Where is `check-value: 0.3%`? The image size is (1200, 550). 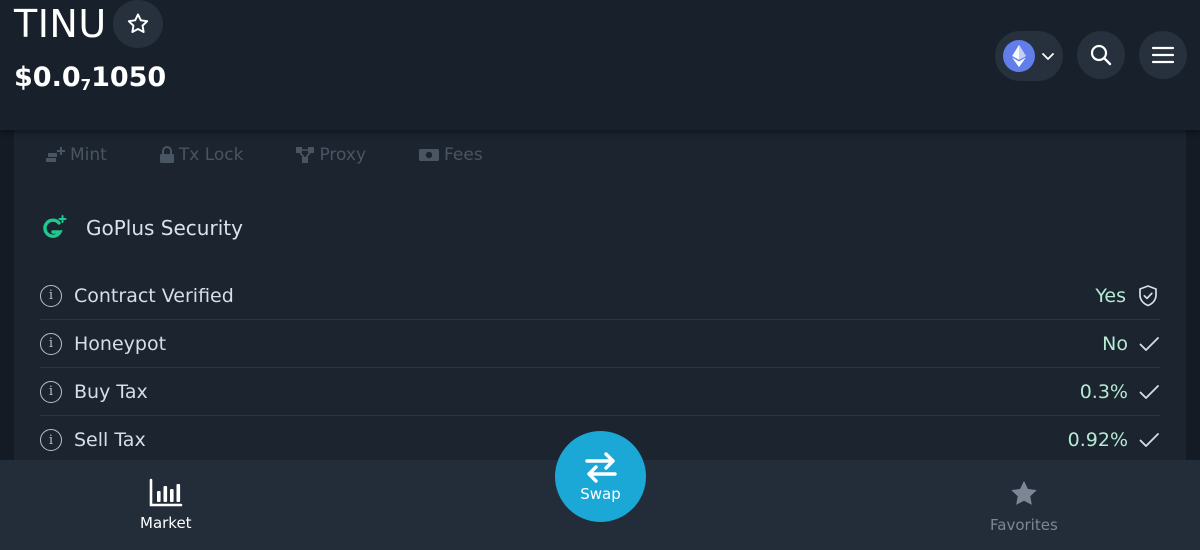 check-value: 0.3% is located at coordinates (1103, 391).